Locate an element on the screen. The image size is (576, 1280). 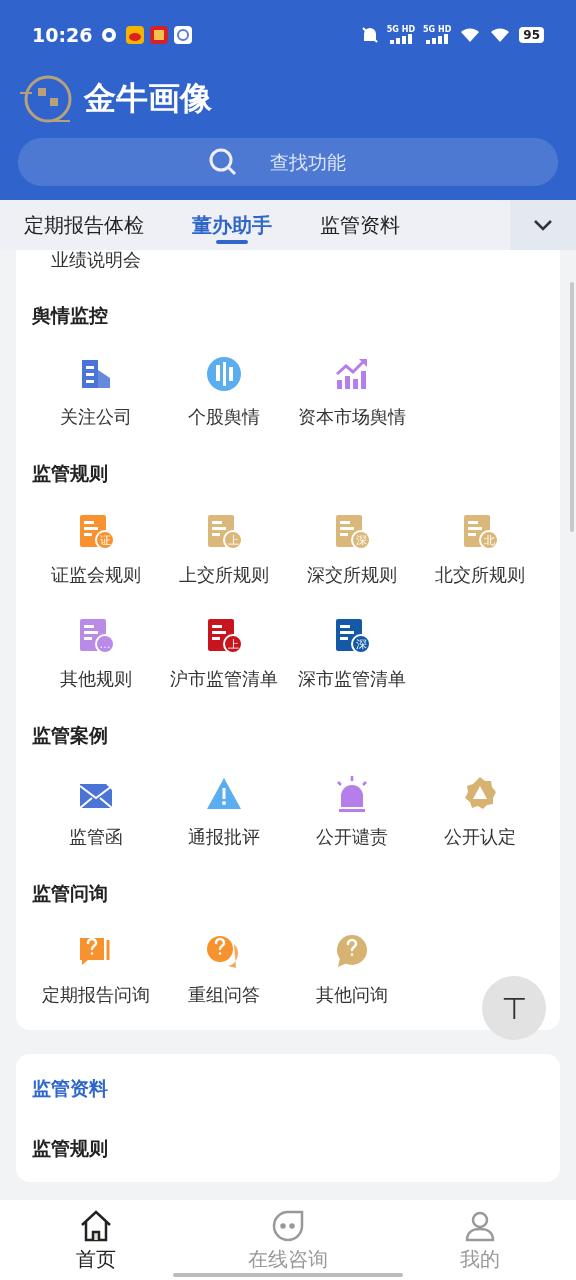
bell-off-icon is located at coordinates (369, 35).